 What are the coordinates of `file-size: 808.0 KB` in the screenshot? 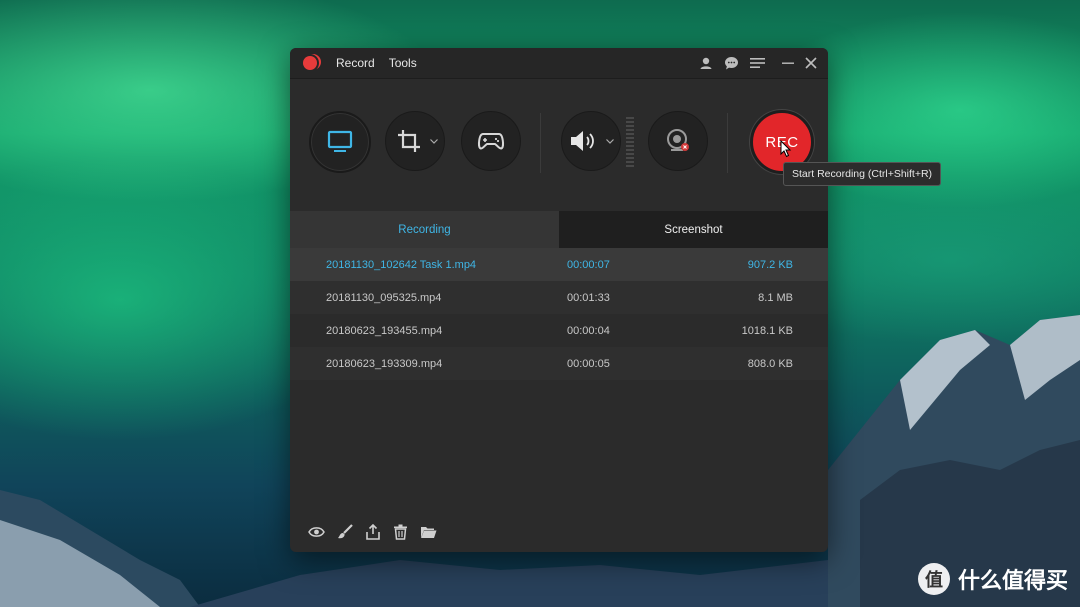 It's located at (770, 363).